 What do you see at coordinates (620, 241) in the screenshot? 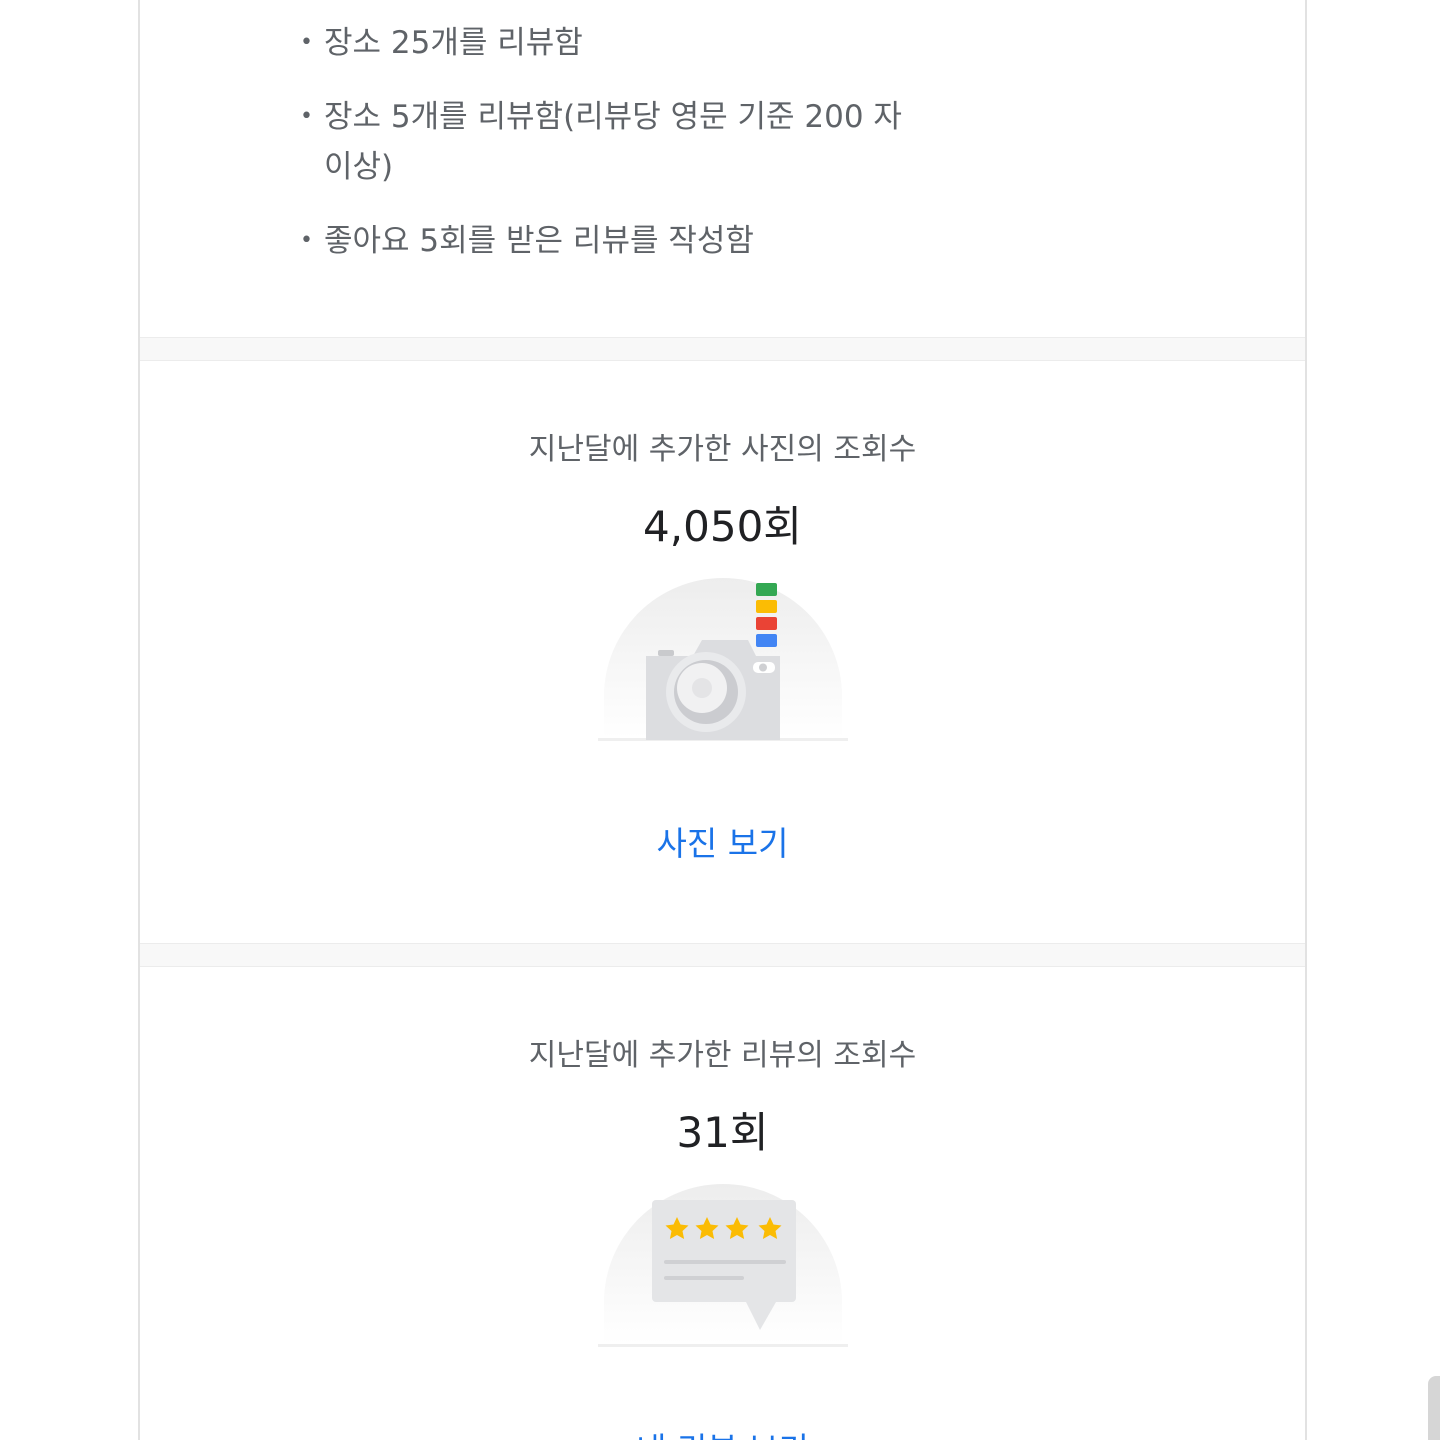
I see `requirement-item: 좋아요 5회를 받은 리뷰를 작성함` at bounding box center [620, 241].